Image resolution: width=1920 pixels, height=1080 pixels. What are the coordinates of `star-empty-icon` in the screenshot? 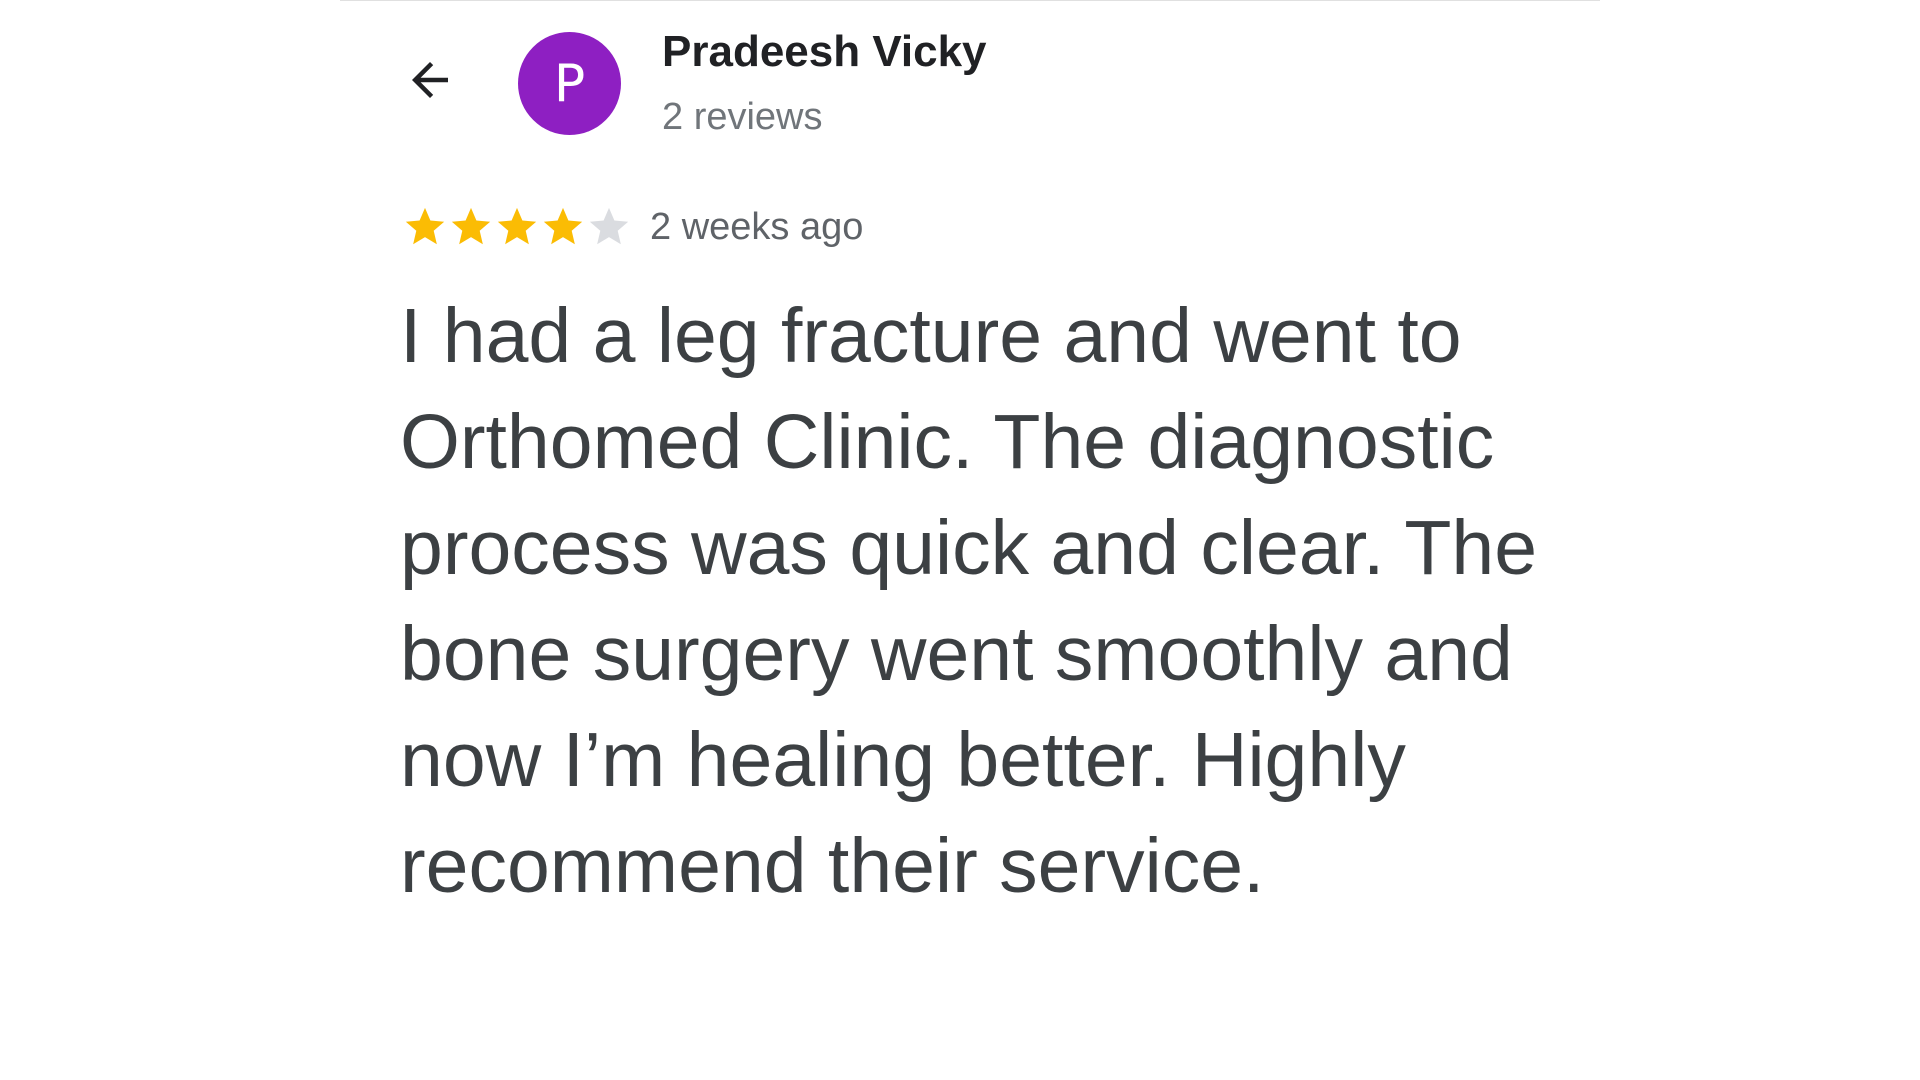 It's located at (609, 226).